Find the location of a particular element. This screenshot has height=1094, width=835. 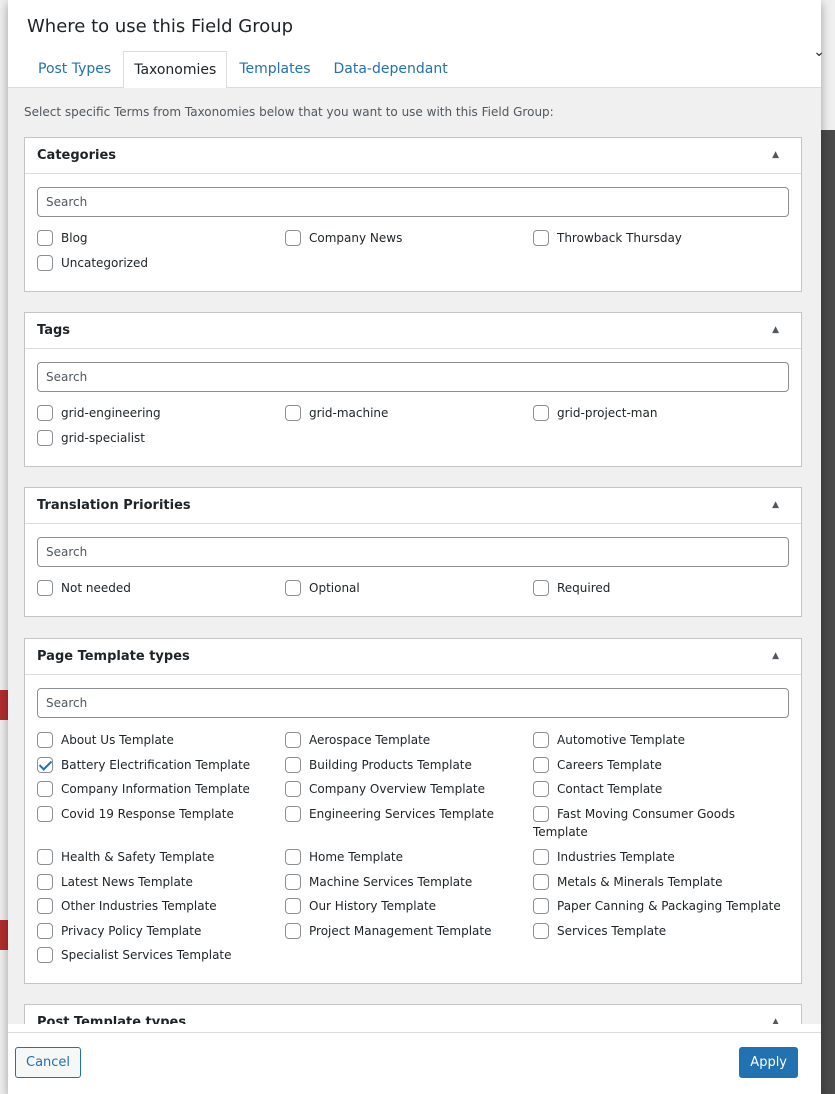

section-header: Categories ▲ is located at coordinates (413, 156).